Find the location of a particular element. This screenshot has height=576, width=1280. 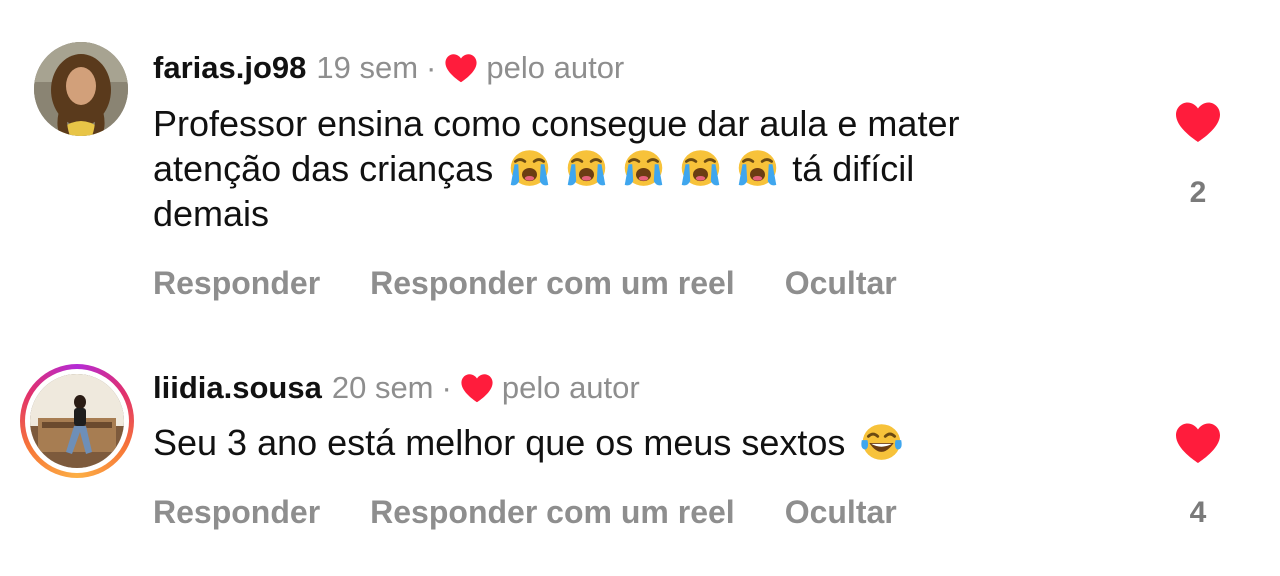

timestamp: 19 sem is located at coordinates (367, 67).